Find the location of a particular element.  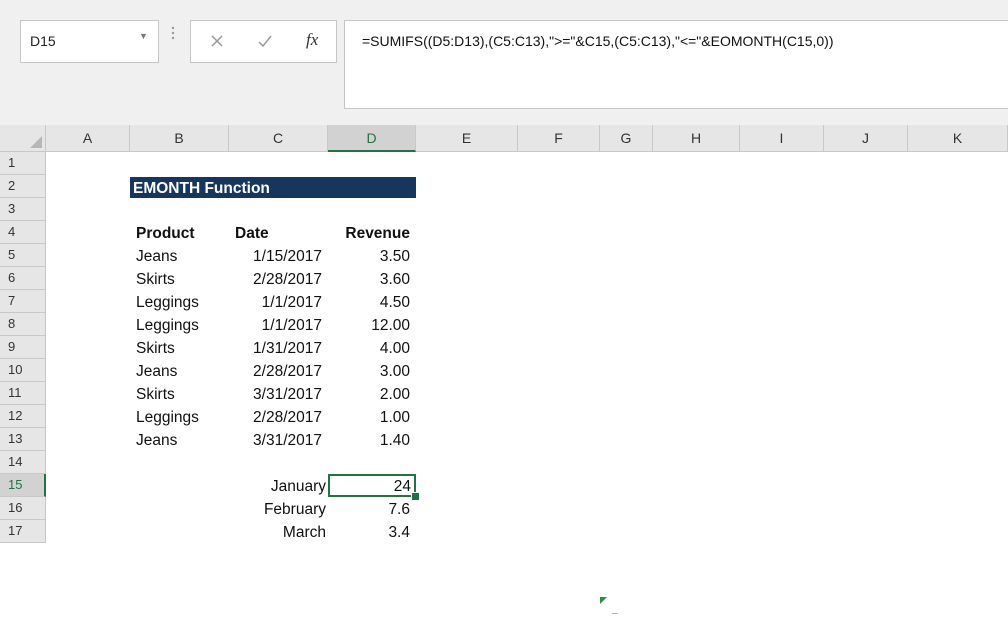

formula-buttons: fx is located at coordinates (263, 41).